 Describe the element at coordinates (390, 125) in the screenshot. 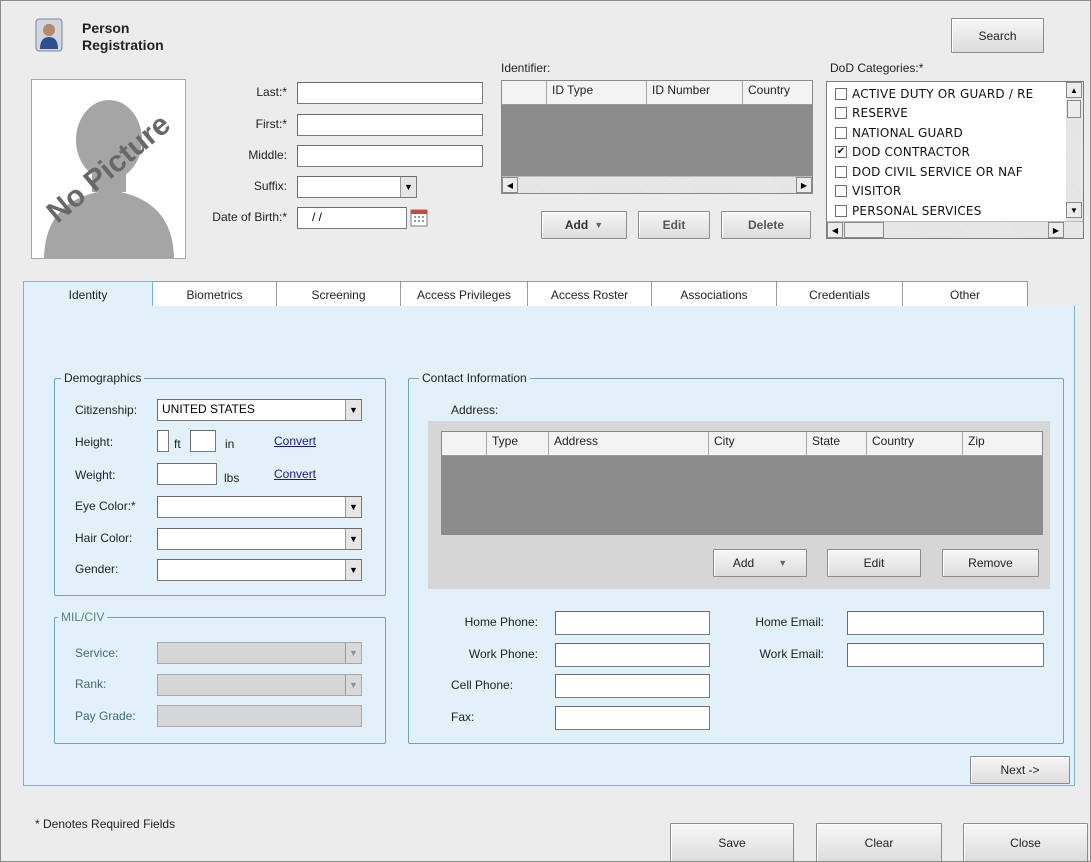

I see `first-name-field` at that location.